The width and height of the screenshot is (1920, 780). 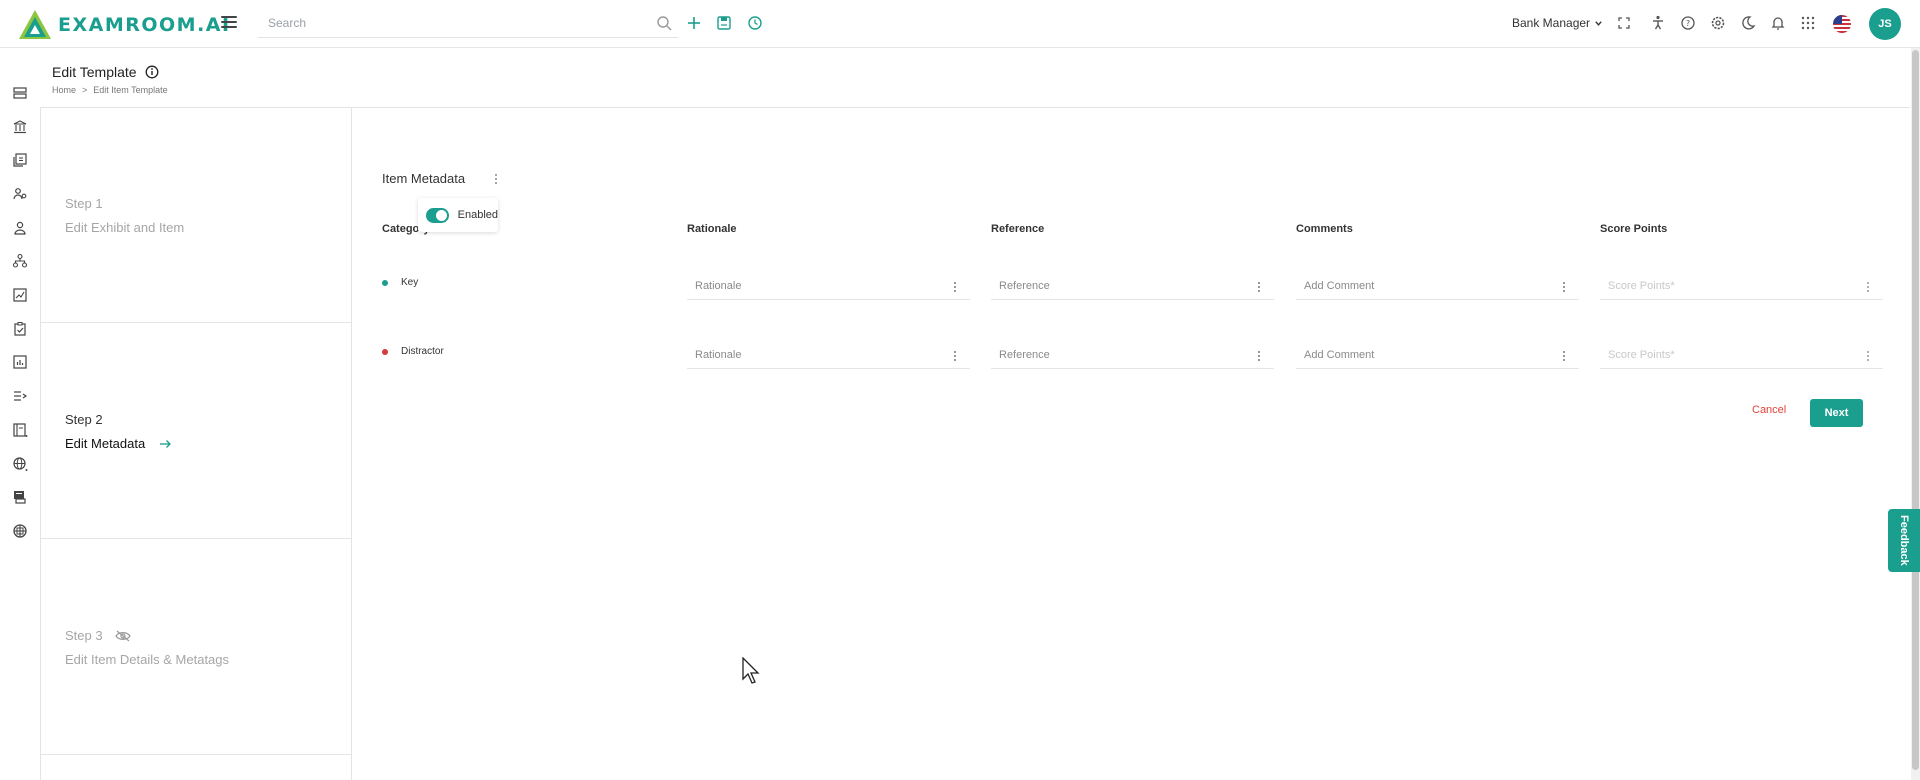 I want to click on role-dropdown: Bank Manager, so click(x=1557, y=23).